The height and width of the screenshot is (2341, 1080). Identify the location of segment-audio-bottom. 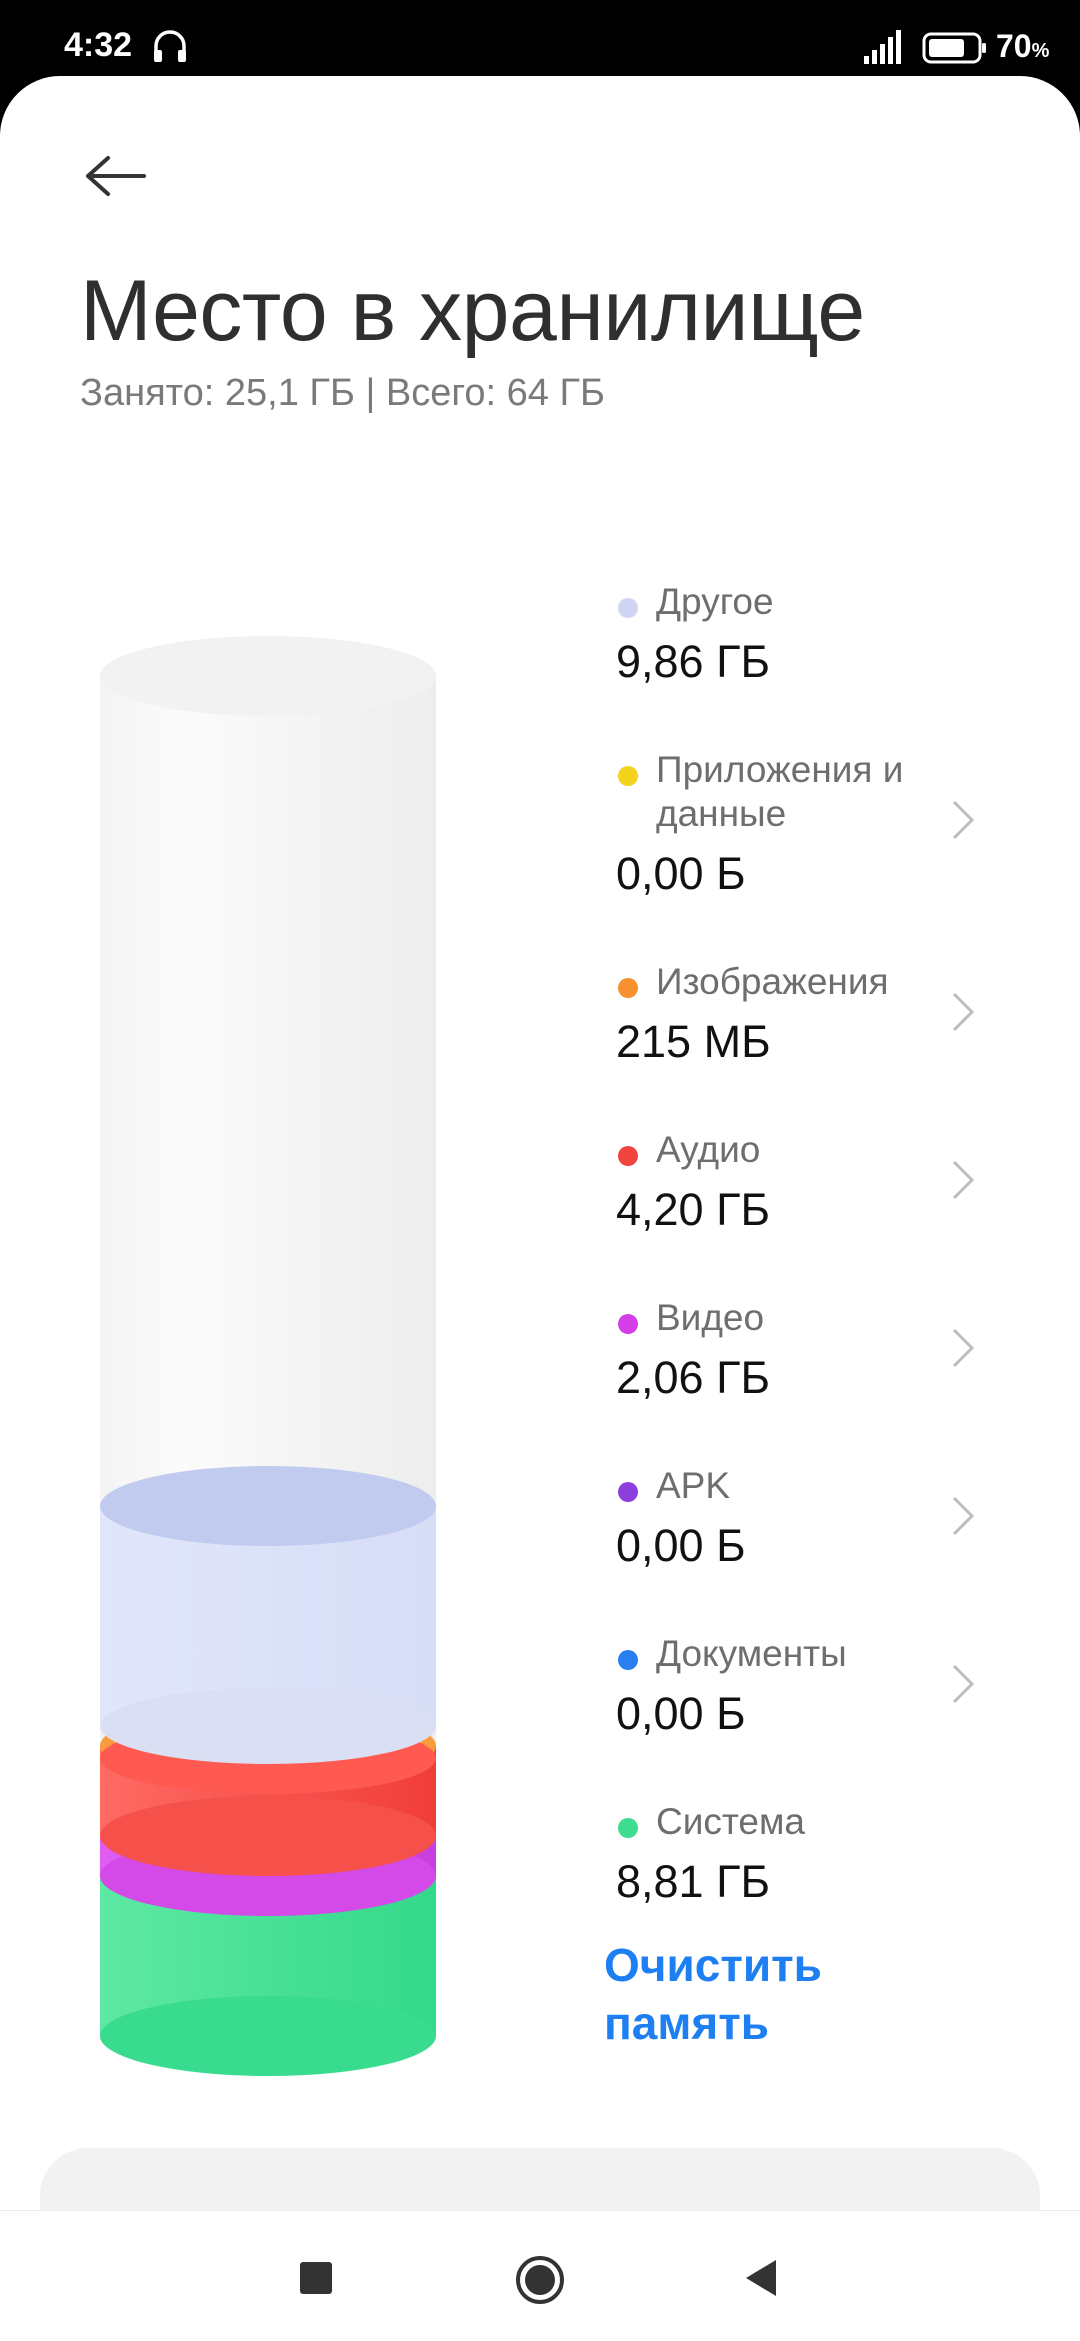
(268, 1836).